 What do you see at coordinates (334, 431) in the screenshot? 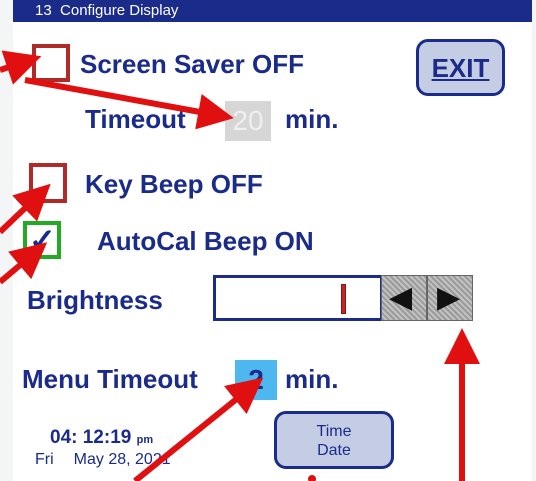
I see `time-date-line1: Time` at bounding box center [334, 431].